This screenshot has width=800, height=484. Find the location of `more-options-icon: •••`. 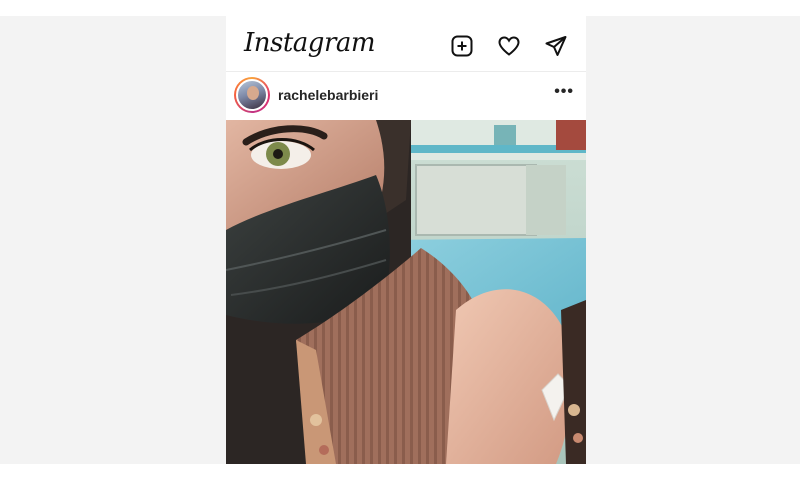

more-options-icon: ••• is located at coordinates (564, 92).